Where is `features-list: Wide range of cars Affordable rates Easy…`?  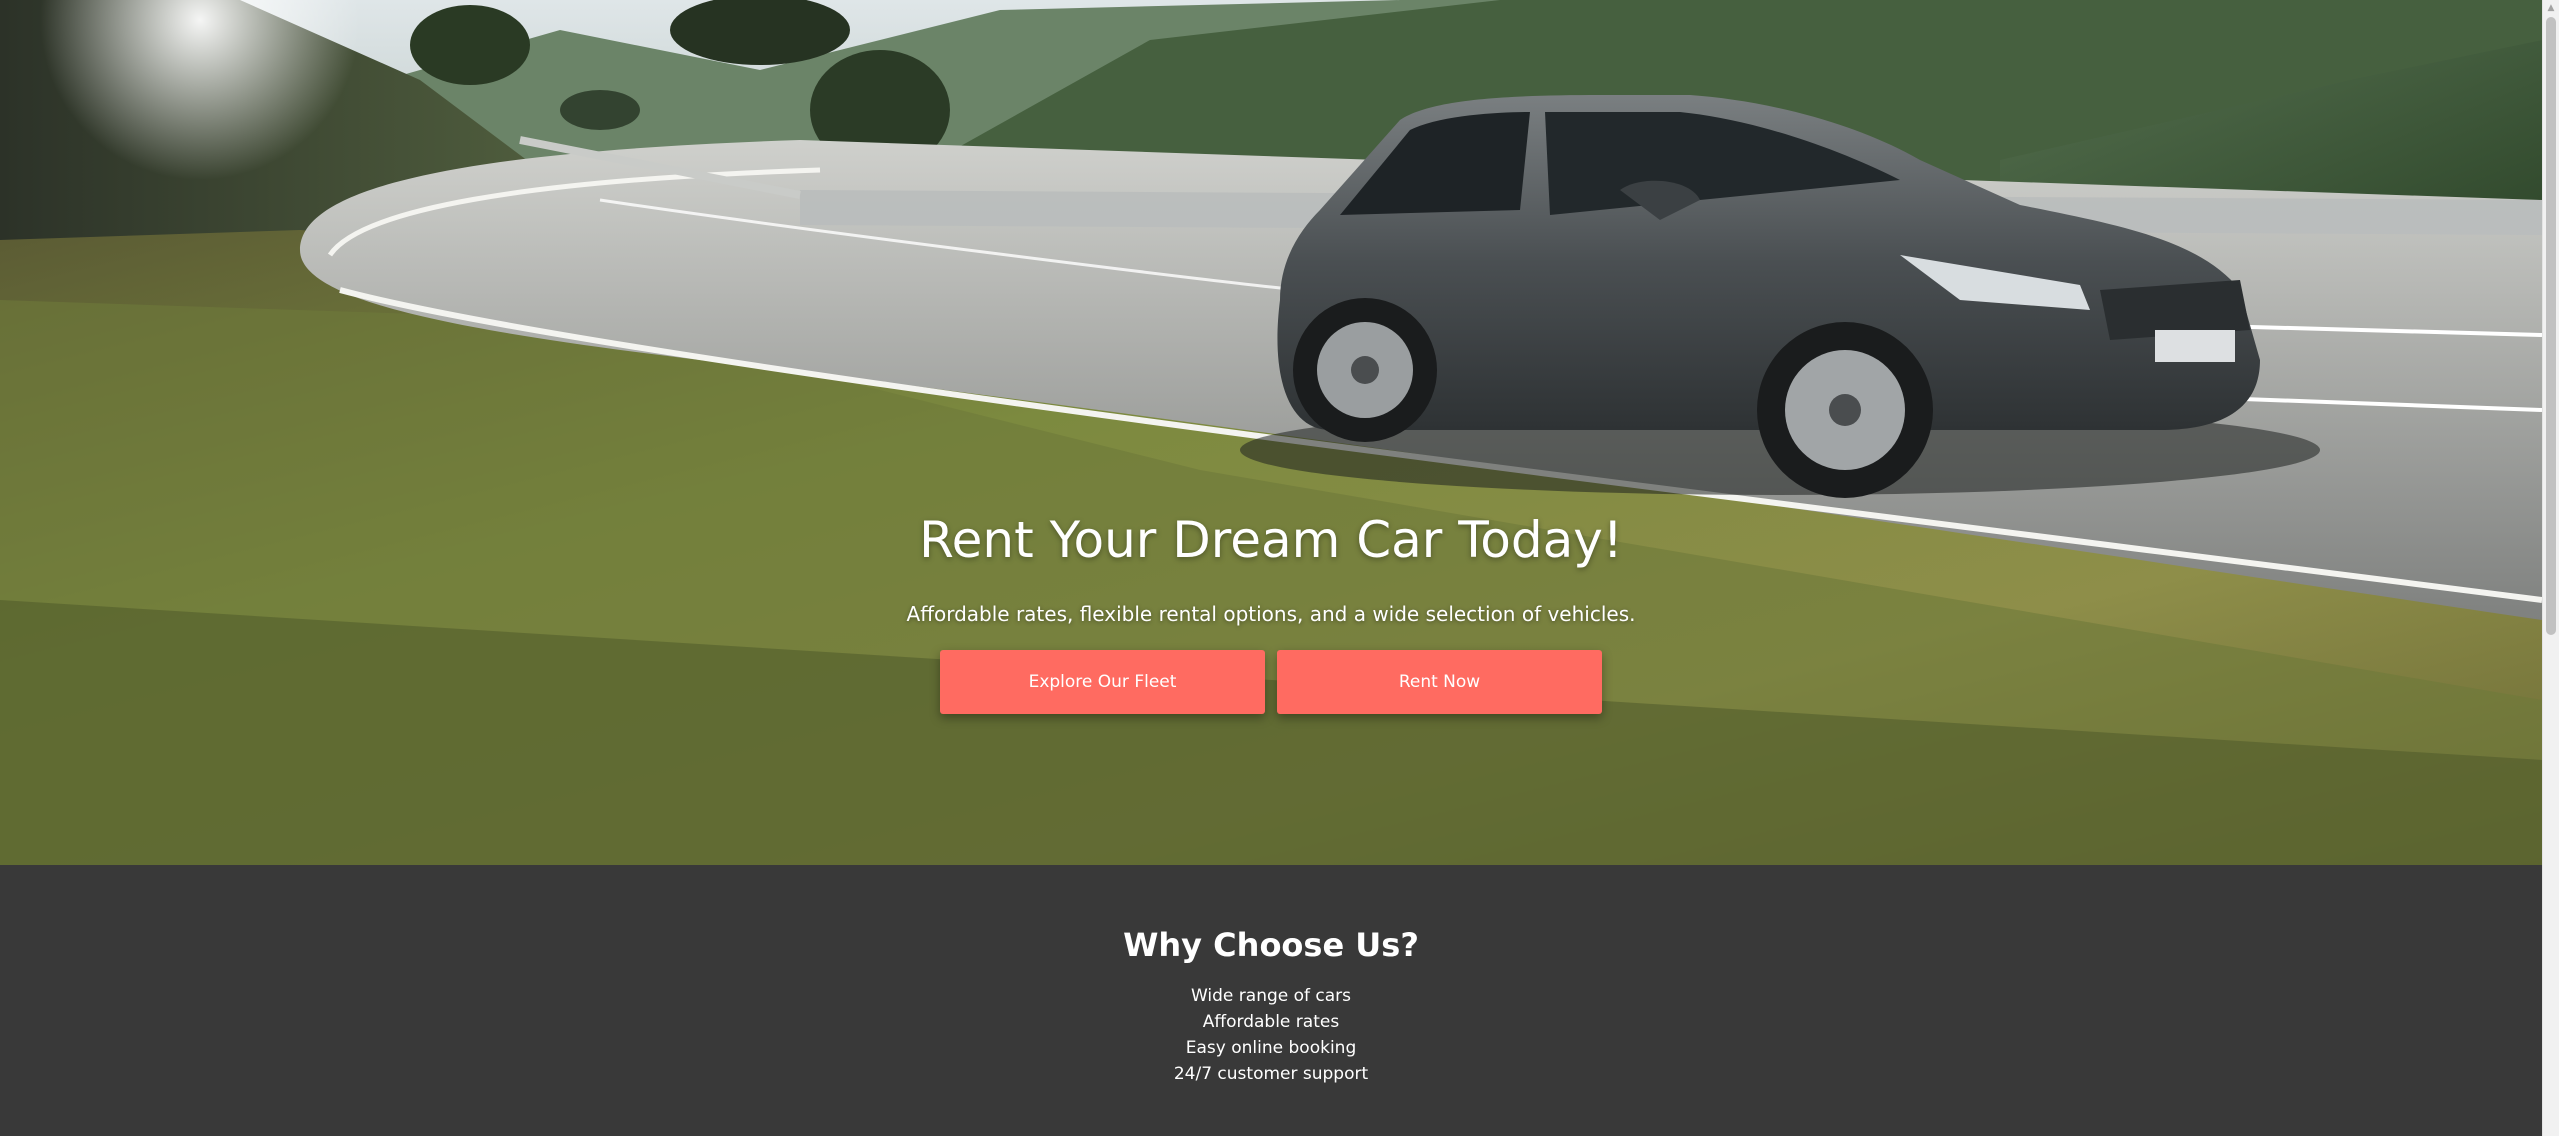
features-list: Wide range of cars Affordable rates Easy… is located at coordinates (1271, 1035).